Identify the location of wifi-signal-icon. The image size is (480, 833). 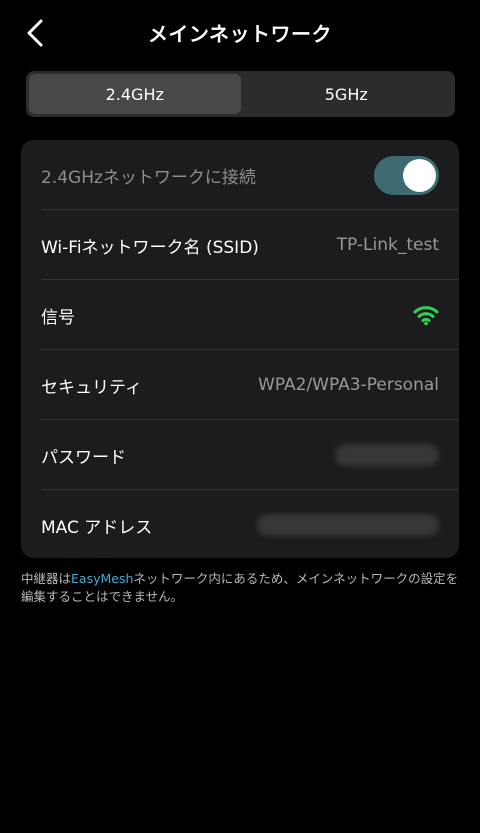
(426, 316).